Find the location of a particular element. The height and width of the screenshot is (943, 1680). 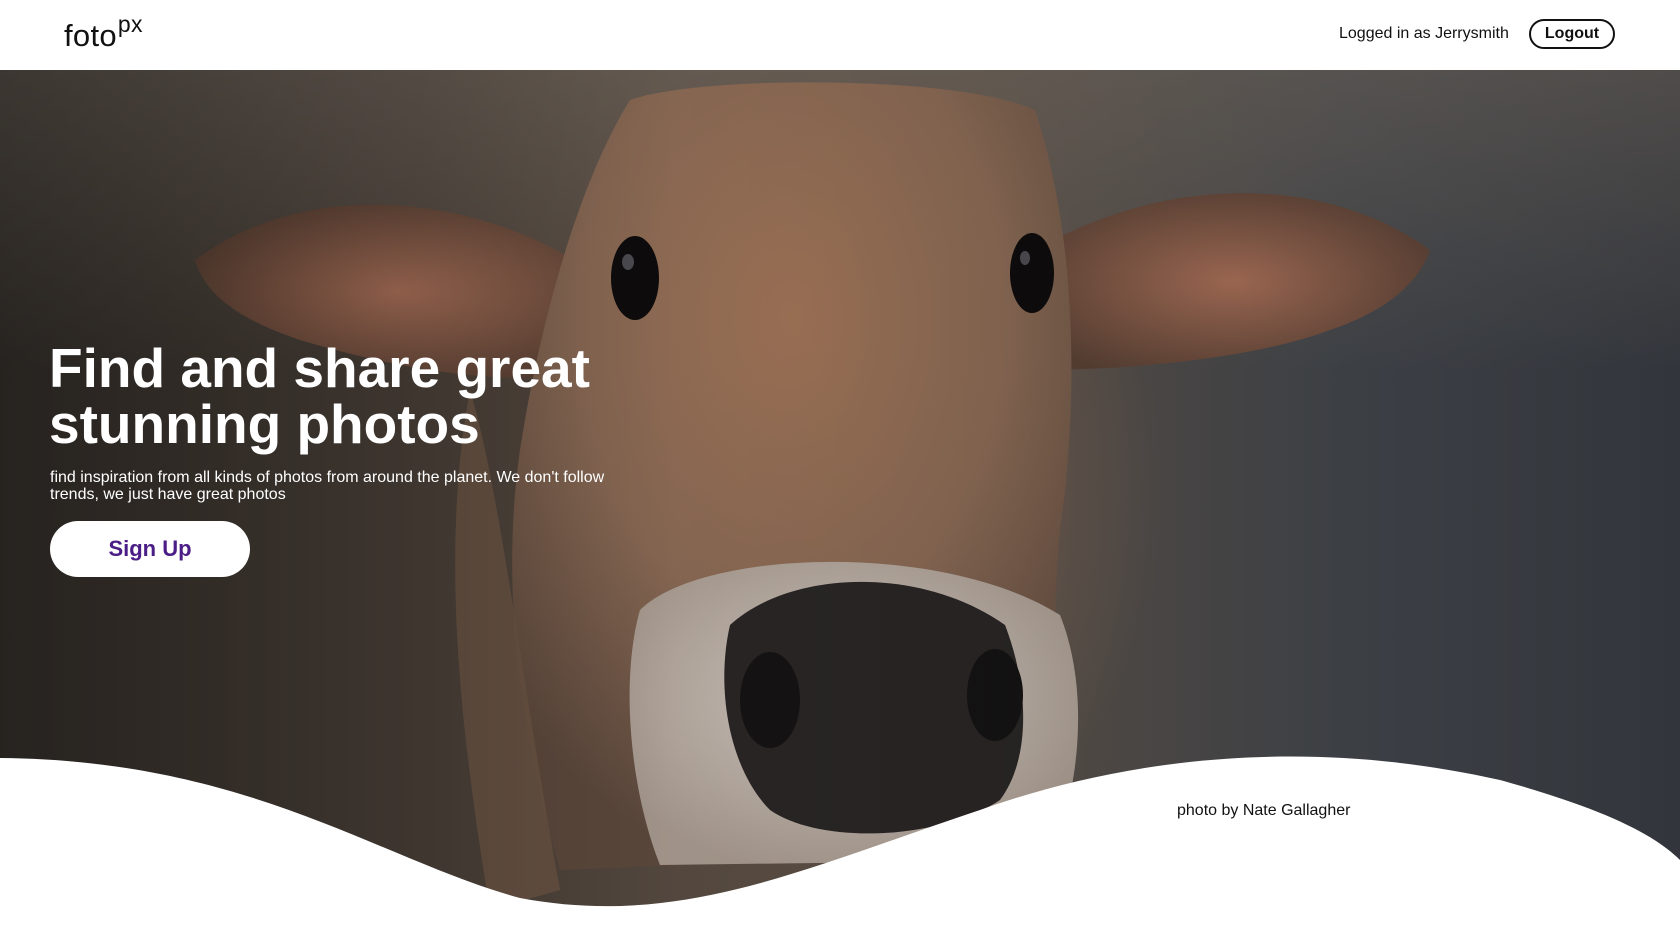

logged-in-status: Logged in as Jerrysmith is located at coordinates (1424, 33).